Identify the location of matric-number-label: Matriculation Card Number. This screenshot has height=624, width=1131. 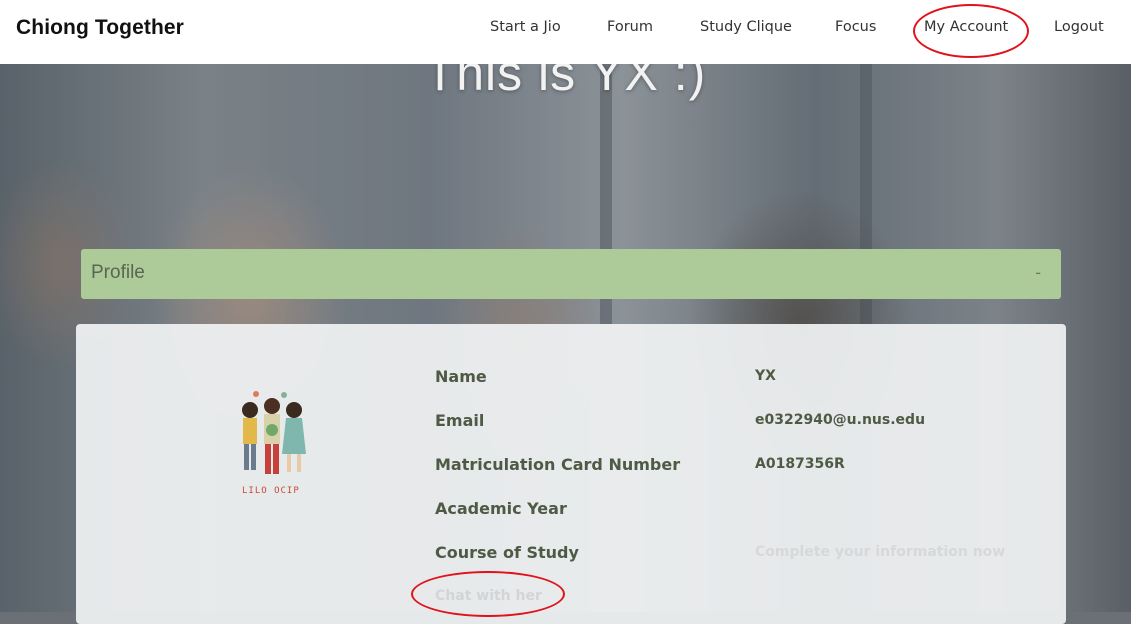
(558, 464).